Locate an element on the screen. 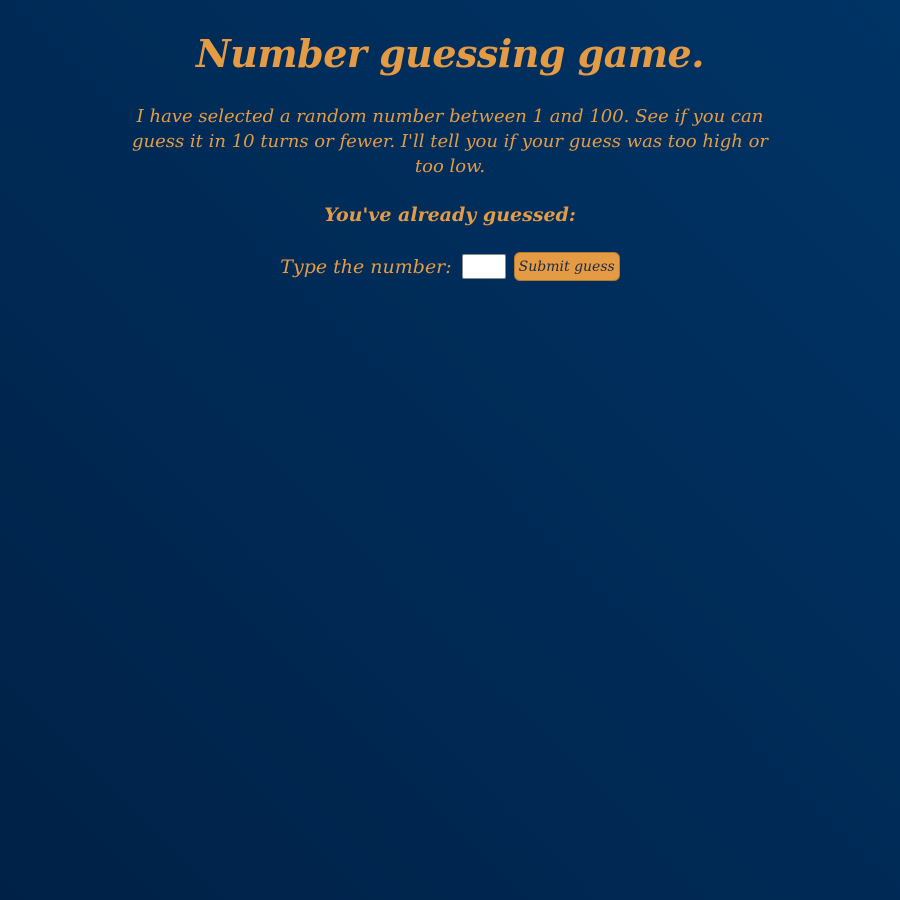  submit-guess-button: Submit guess is located at coordinates (566, 266).